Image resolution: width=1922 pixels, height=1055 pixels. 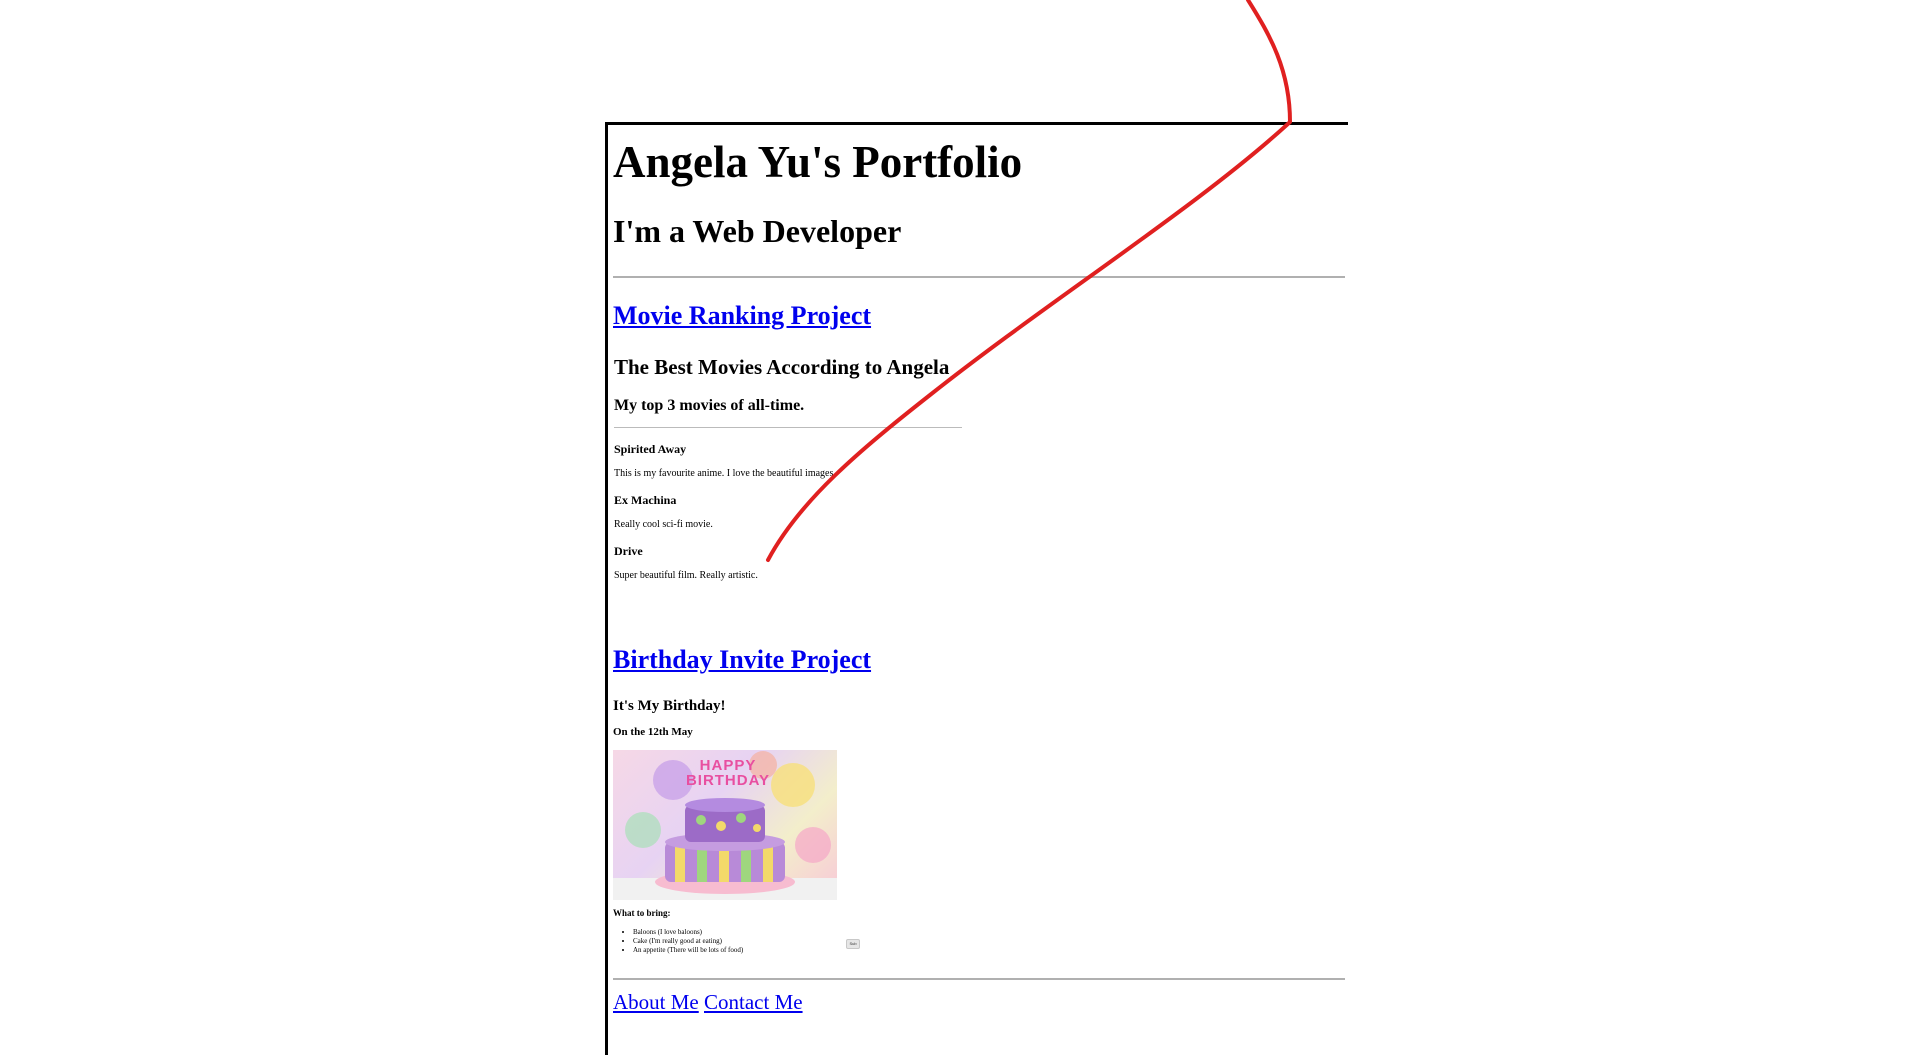 I want to click on birthday-date: On the 12th May, so click(x=653, y=732).